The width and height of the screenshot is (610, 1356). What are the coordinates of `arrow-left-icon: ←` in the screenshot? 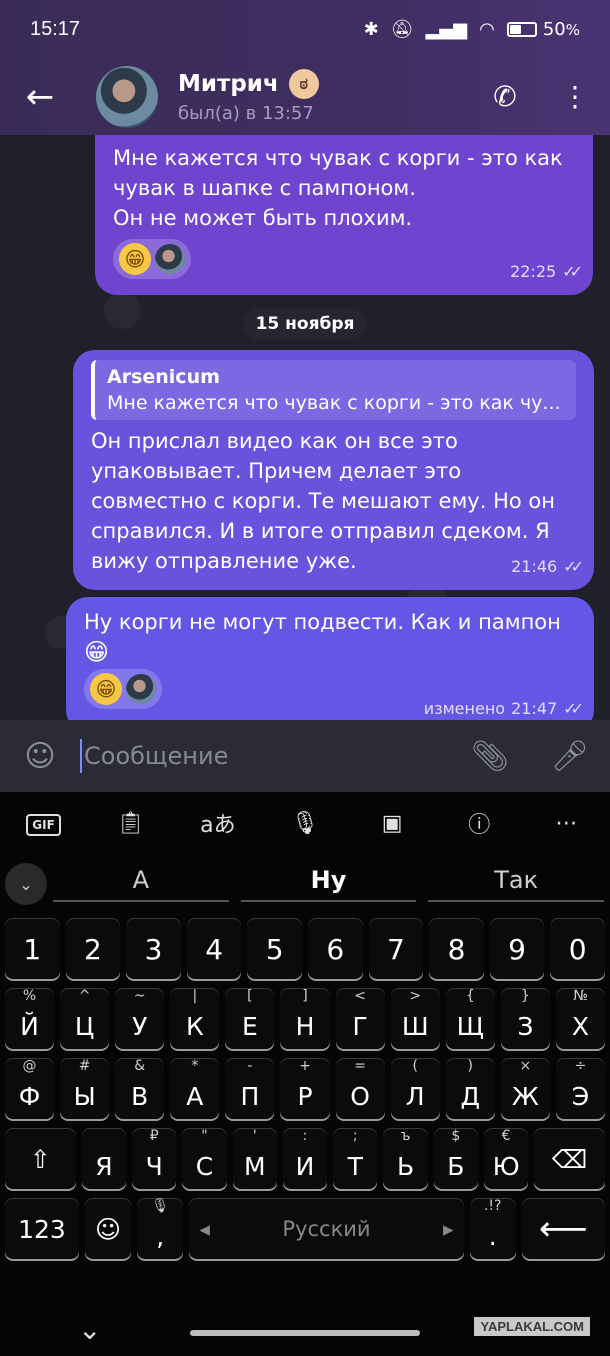 It's located at (40, 96).